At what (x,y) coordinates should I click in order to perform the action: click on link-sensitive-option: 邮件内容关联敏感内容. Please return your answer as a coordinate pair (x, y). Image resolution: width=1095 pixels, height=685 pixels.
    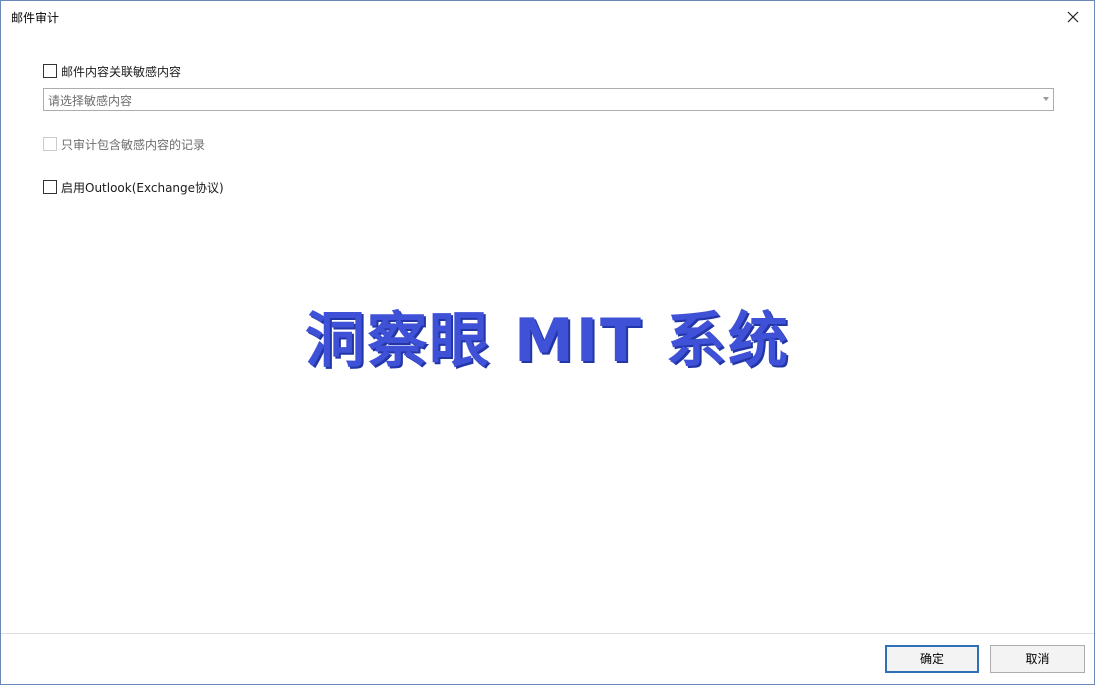
    Looking at the image, I should click on (112, 71).